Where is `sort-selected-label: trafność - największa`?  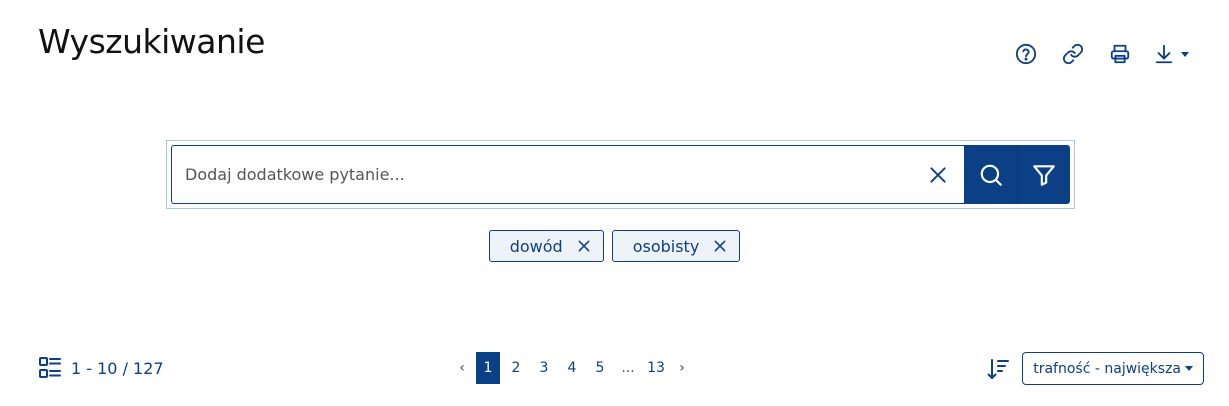 sort-selected-label: trafność - największa is located at coordinates (1107, 368).